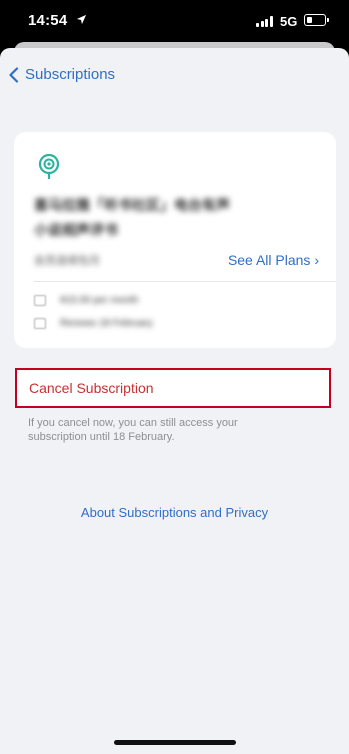 The image size is (349, 754). What do you see at coordinates (106, 323) in the screenshot?
I see `renewal-text: Renews 18 February` at bounding box center [106, 323].